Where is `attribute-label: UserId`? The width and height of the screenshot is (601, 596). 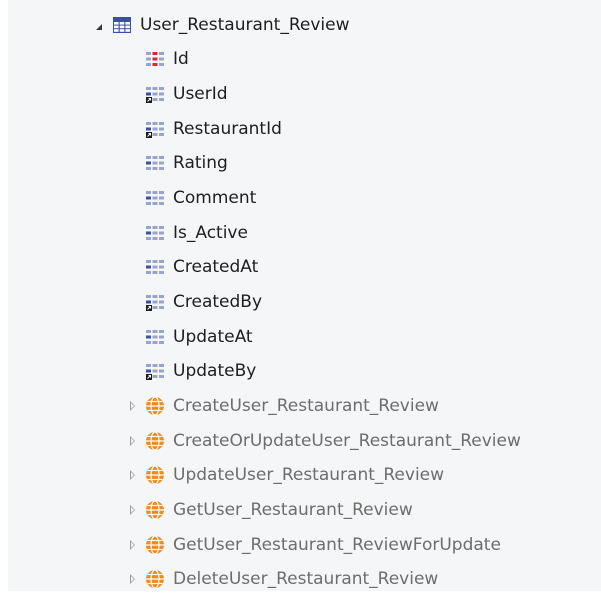 attribute-label: UserId is located at coordinates (200, 94).